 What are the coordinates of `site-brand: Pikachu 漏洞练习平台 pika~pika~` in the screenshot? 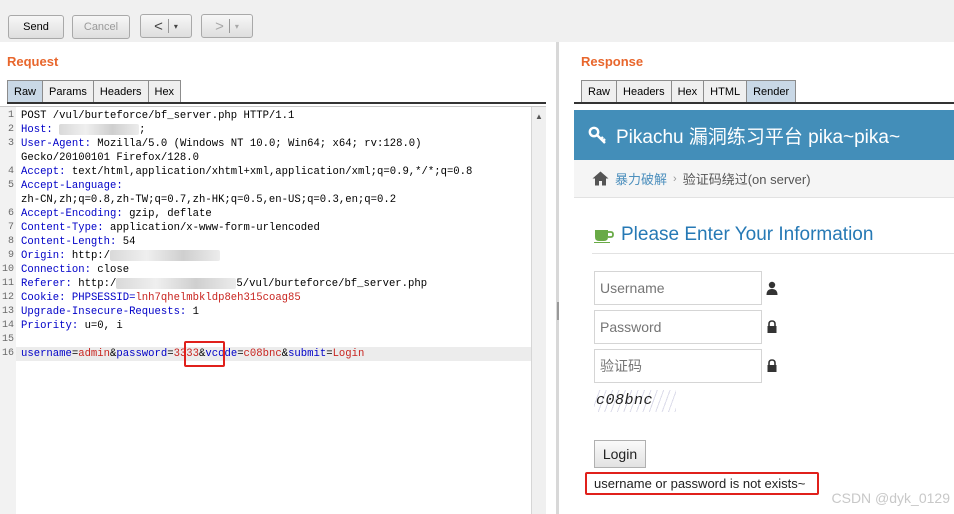 It's located at (758, 137).